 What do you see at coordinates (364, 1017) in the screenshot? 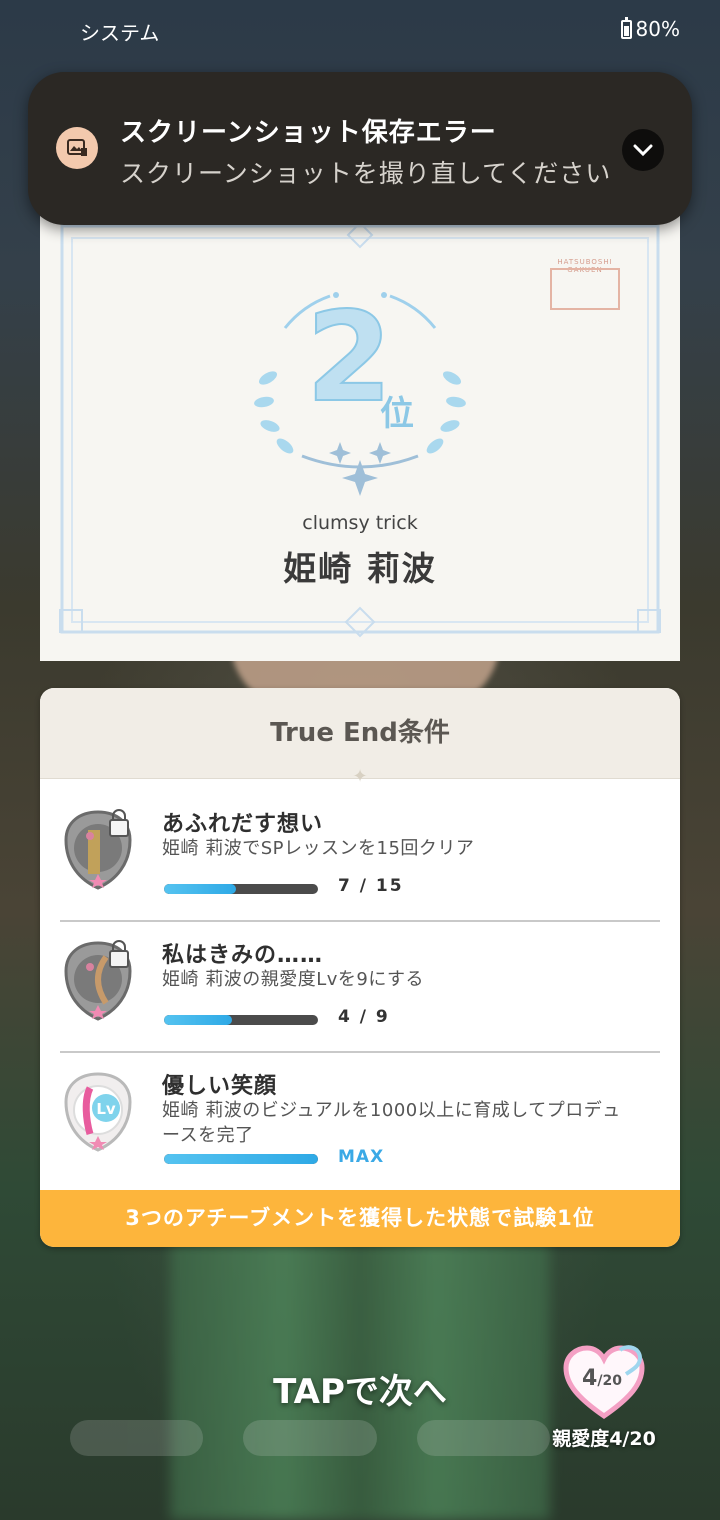
I see `progress-text: 4 / 9` at bounding box center [364, 1017].